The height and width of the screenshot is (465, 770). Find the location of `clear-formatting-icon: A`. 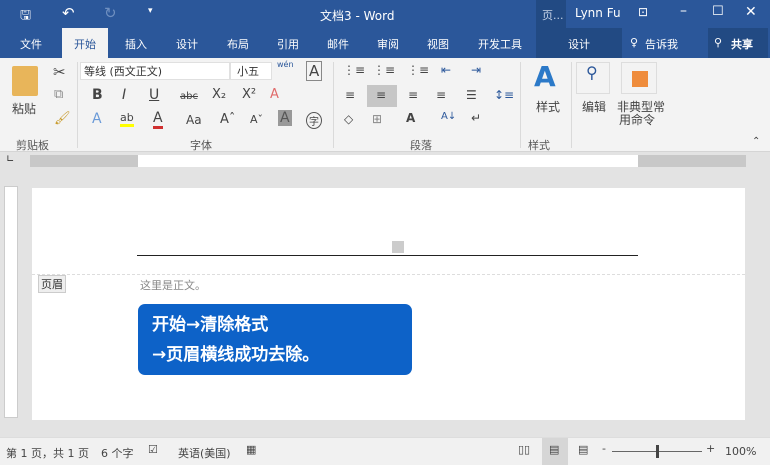

clear-formatting-icon: A is located at coordinates (274, 94).